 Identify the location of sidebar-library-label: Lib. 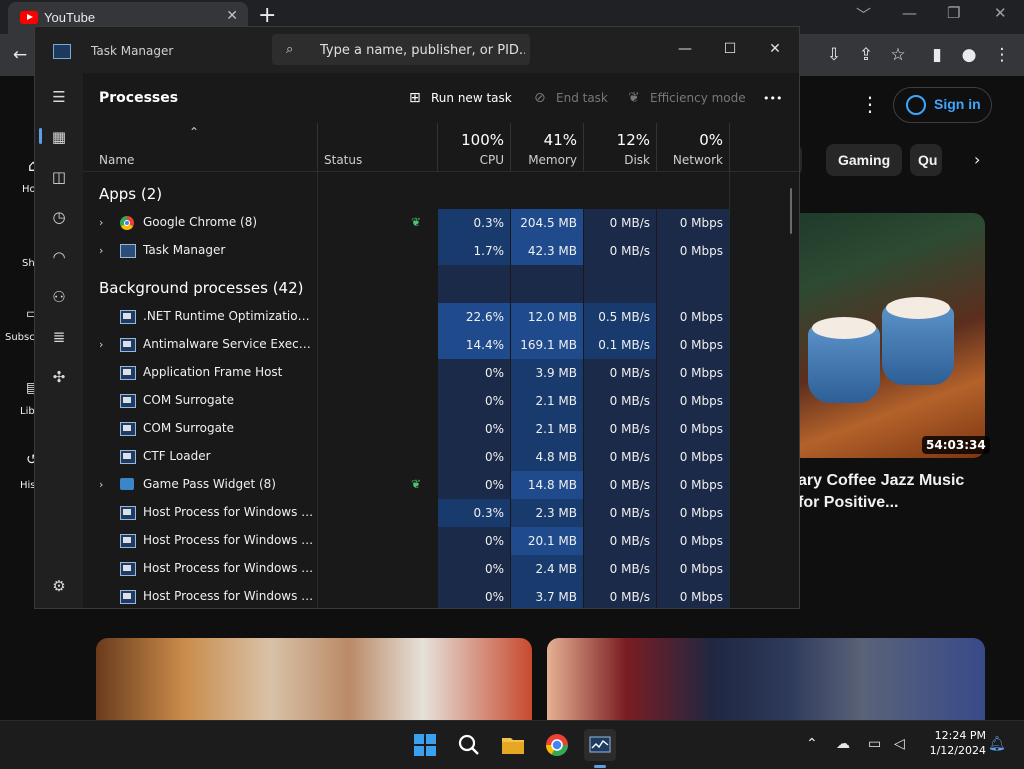
(27, 411).